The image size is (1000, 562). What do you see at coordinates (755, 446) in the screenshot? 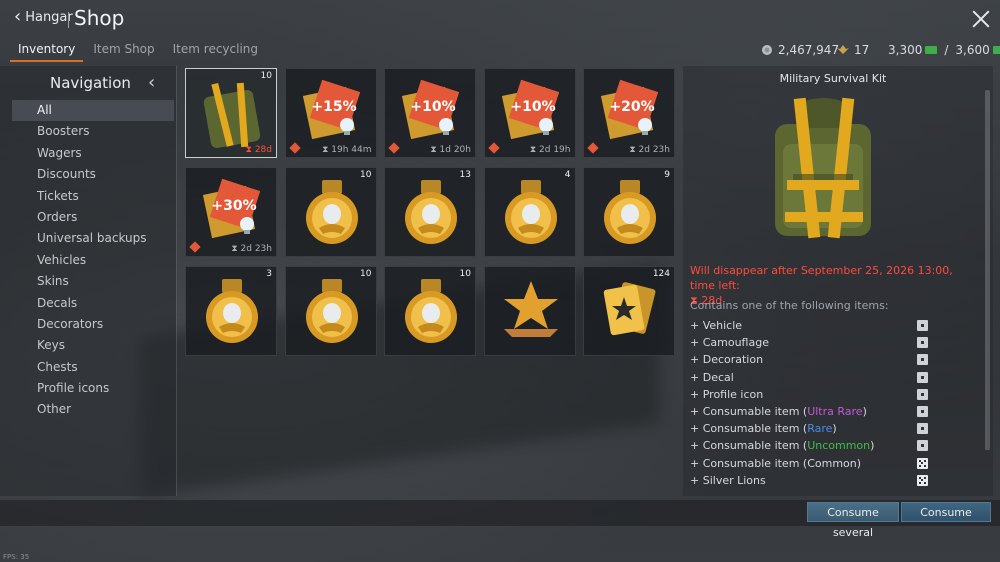
I see `possible-item-label: Consumable item (` at bounding box center [755, 446].